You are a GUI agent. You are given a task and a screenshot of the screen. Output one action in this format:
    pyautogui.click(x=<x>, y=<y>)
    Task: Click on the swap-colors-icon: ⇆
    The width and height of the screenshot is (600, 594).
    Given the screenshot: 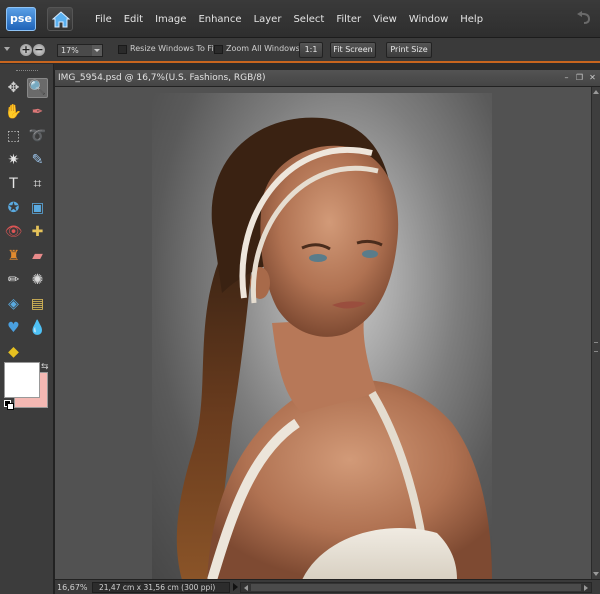 What is the action you would take?
    pyautogui.click(x=45, y=367)
    